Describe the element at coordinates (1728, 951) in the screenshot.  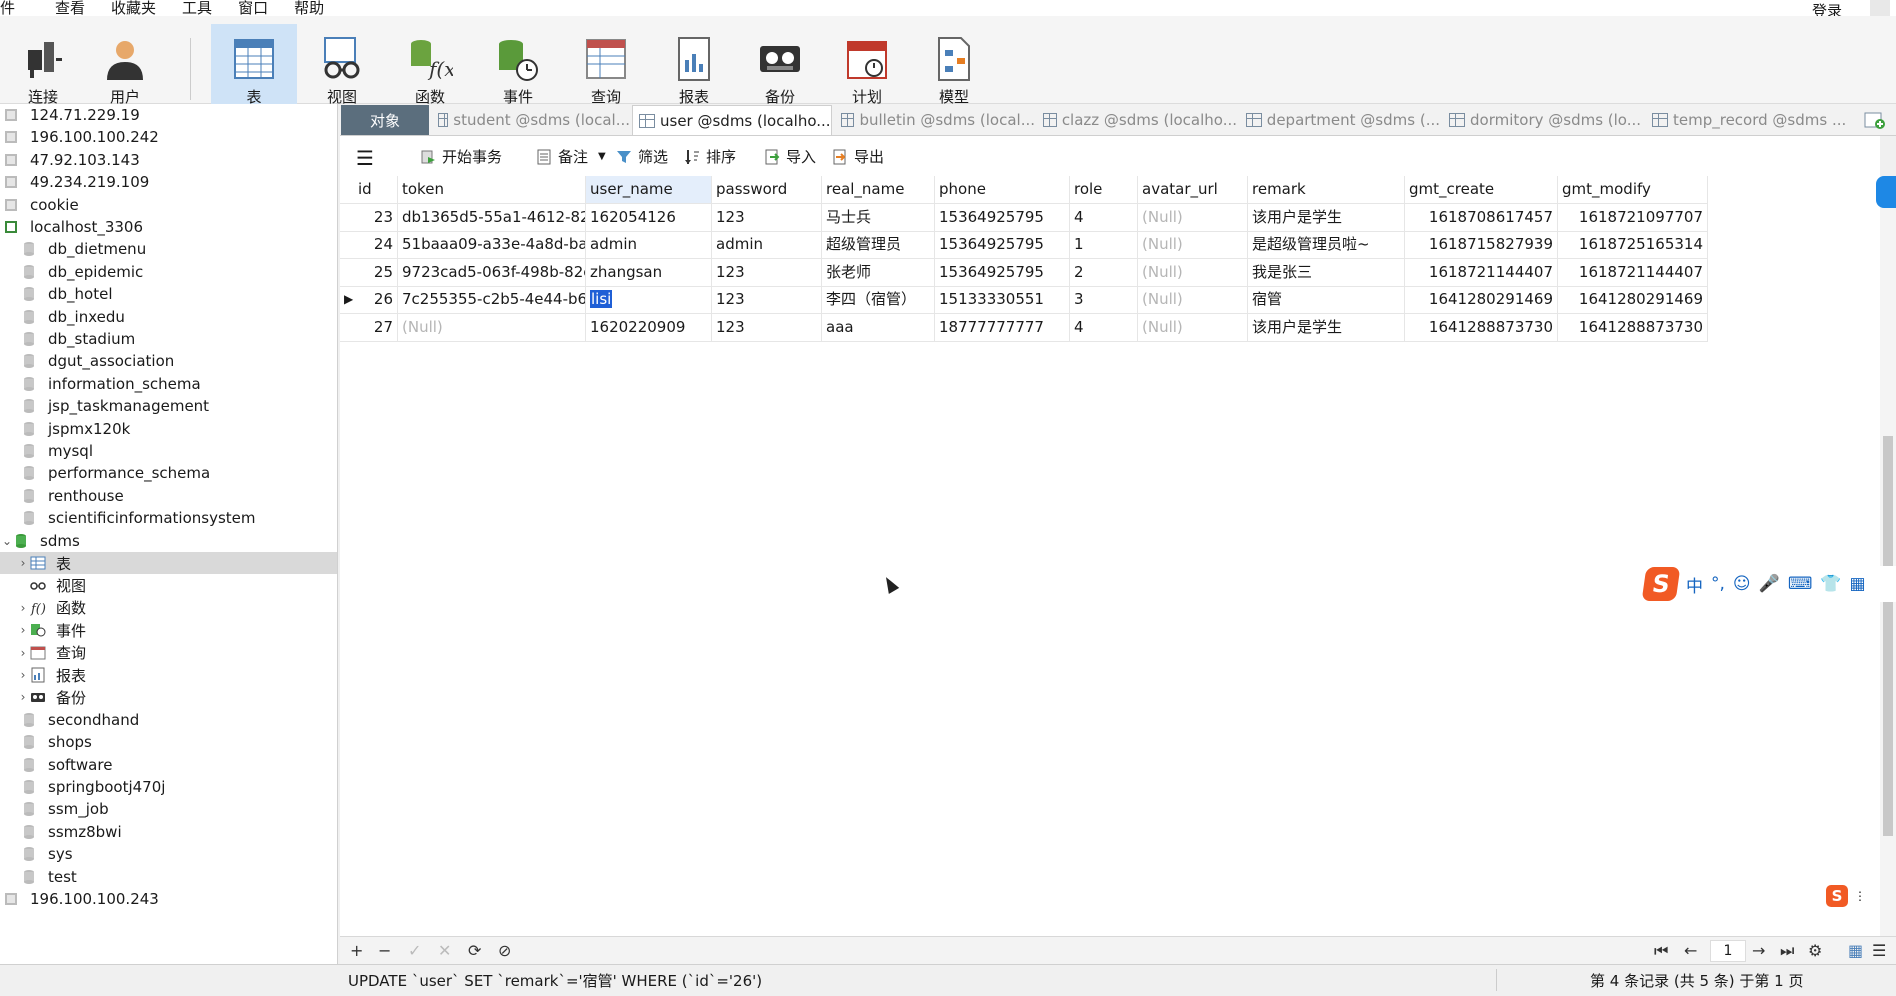
I see `page-number-input: 1` at that location.